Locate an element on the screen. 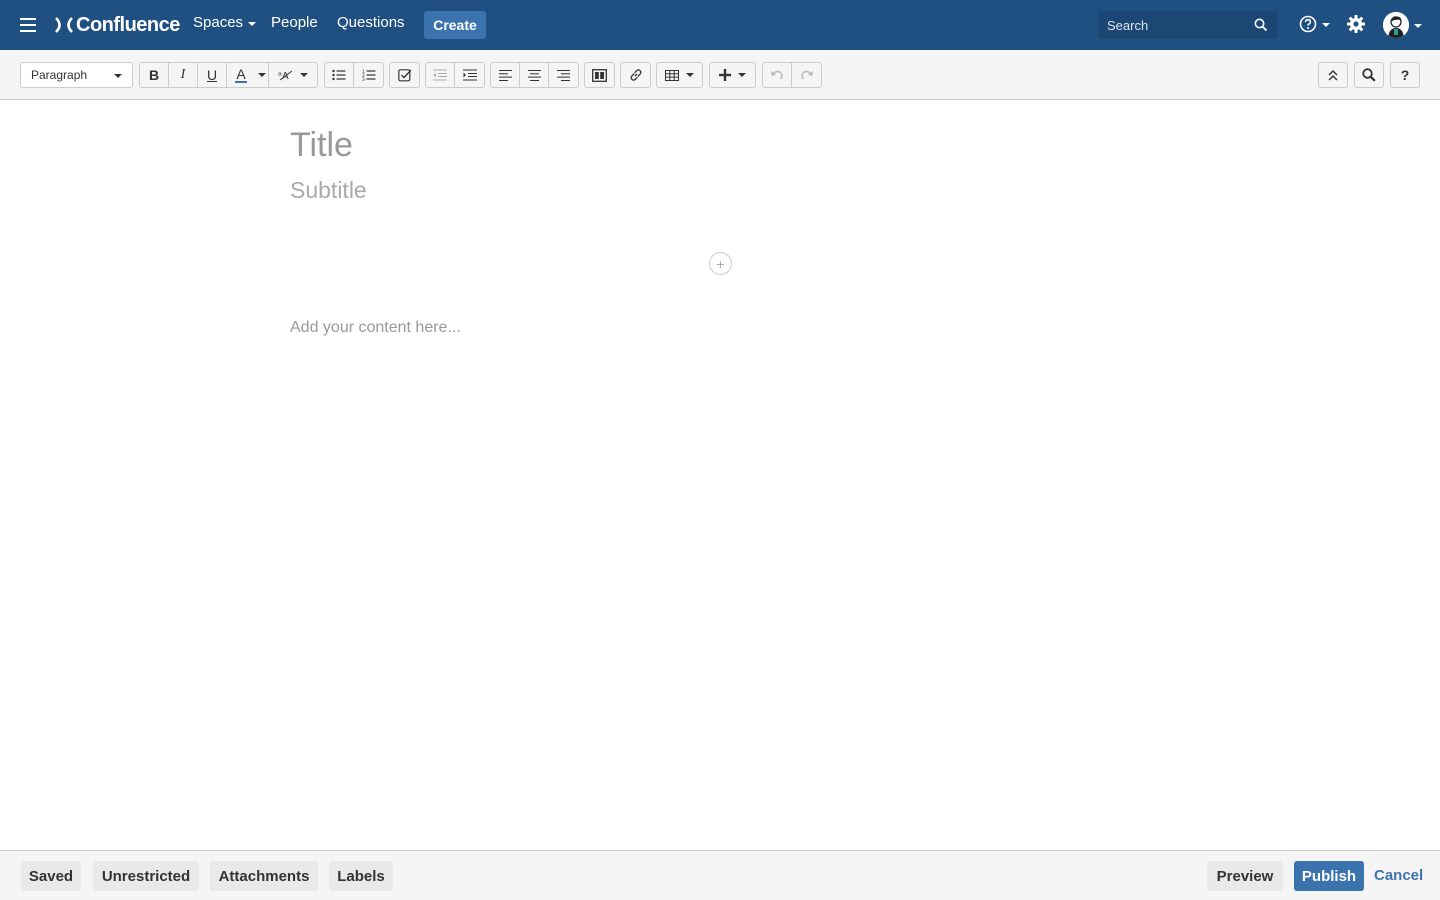  history-group is located at coordinates (792, 75).